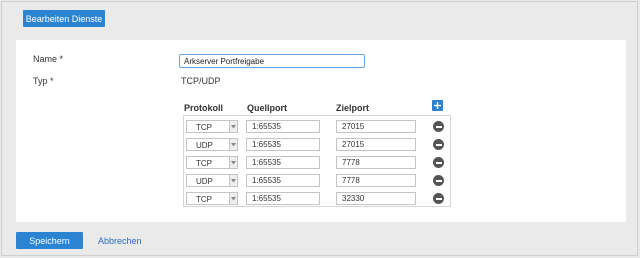  Describe the element at coordinates (48, 59) in the screenshot. I see `name-label: Name *` at that location.